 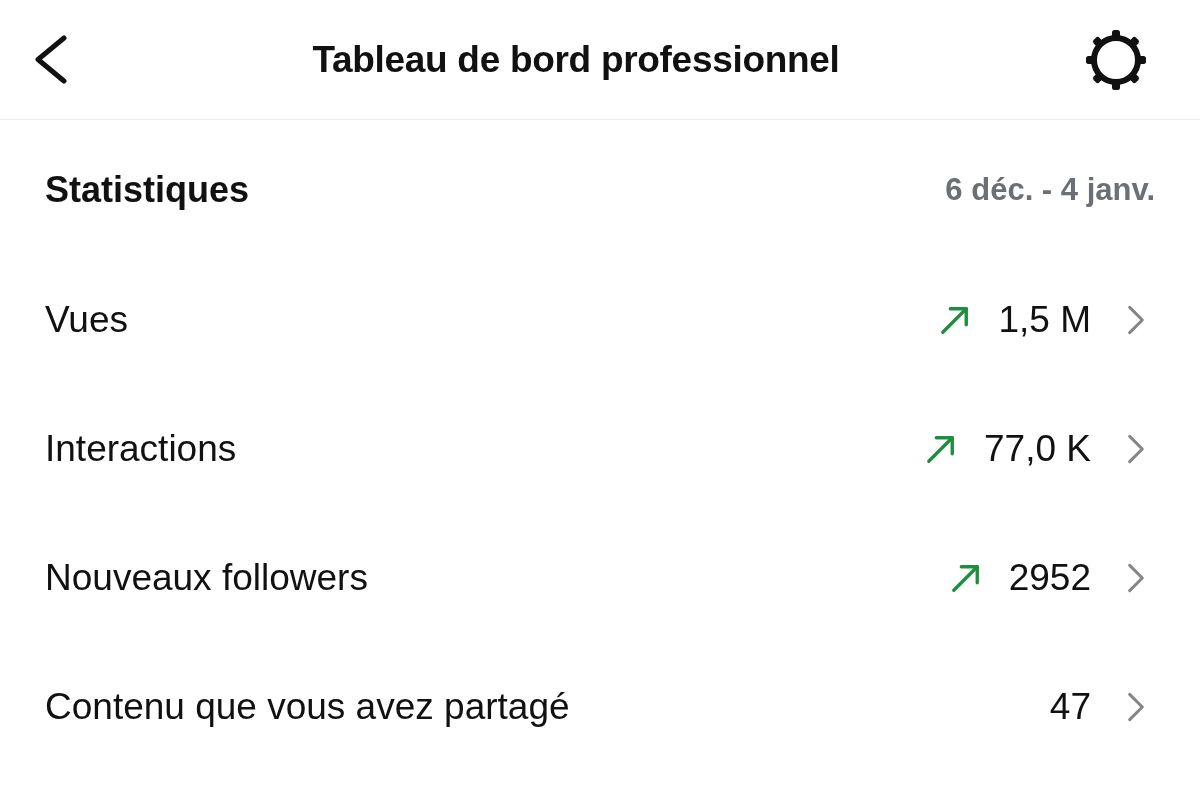 What do you see at coordinates (1050, 190) in the screenshot?
I see `date-range: 6 déc. - 4 janv.` at bounding box center [1050, 190].